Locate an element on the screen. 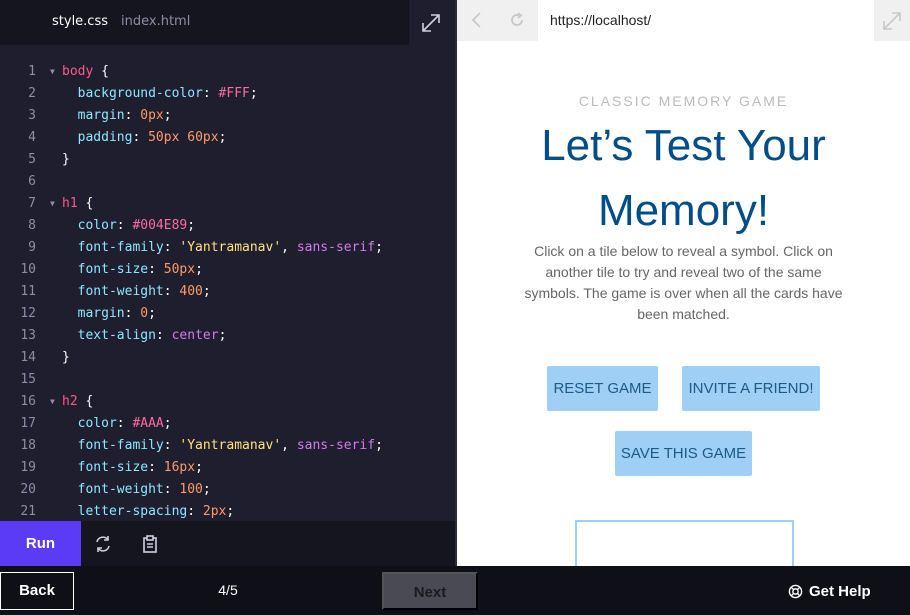  line-number: 21 is located at coordinates (28, 511).